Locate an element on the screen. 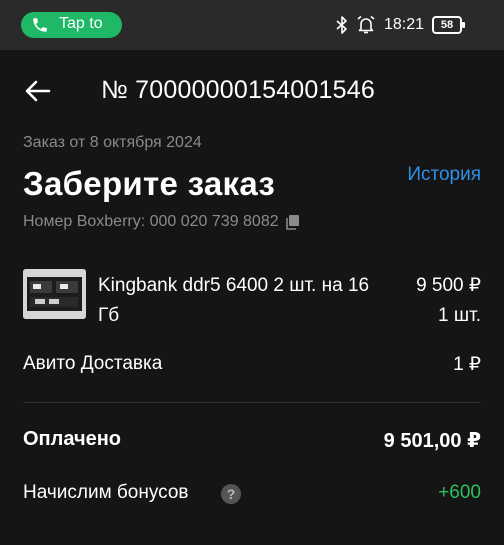 The width and height of the screenshot is (504, 545). product-thumbnail is located at coordinates (54, 294).